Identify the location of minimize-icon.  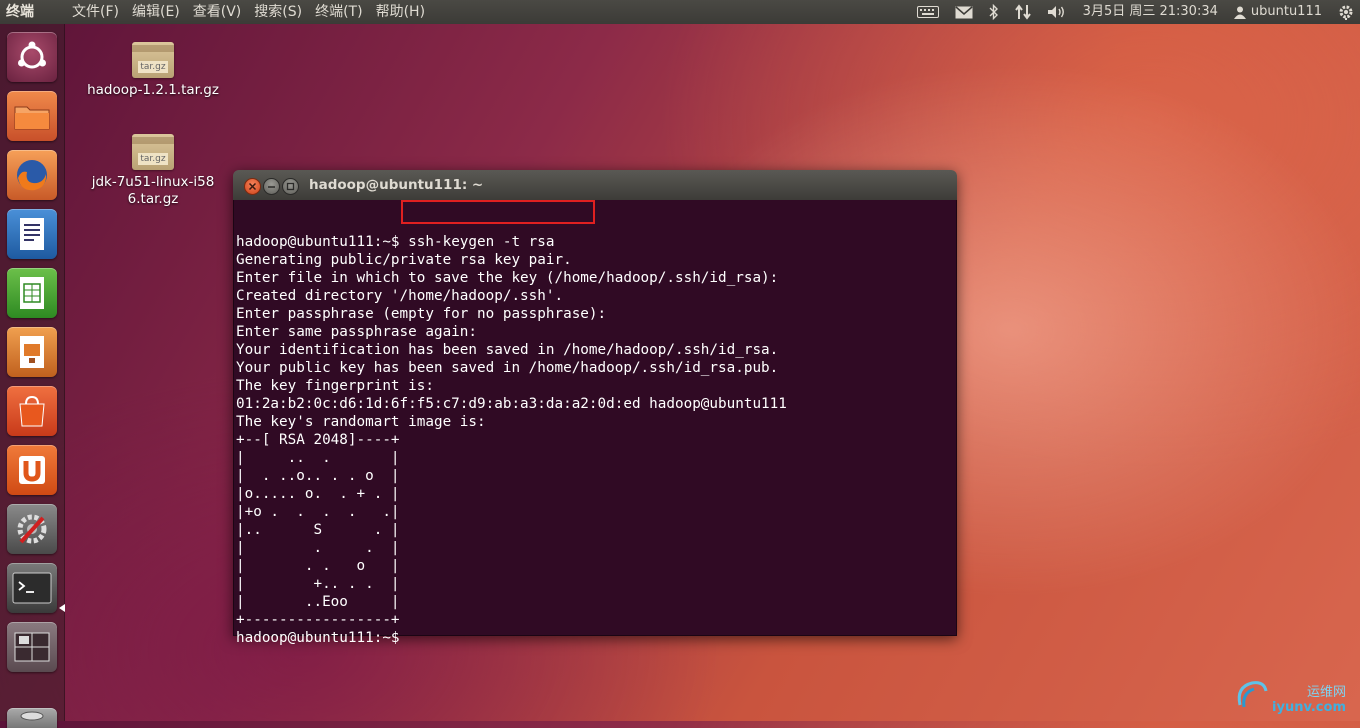
(271, 187).